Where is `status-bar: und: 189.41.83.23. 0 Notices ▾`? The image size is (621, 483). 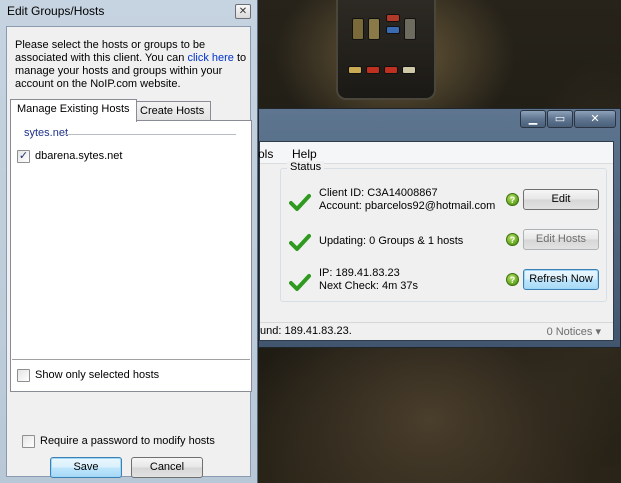 status-bar: und: 189.41.83.23. 0 Notices ▾ is located at coordinates (436, 331).